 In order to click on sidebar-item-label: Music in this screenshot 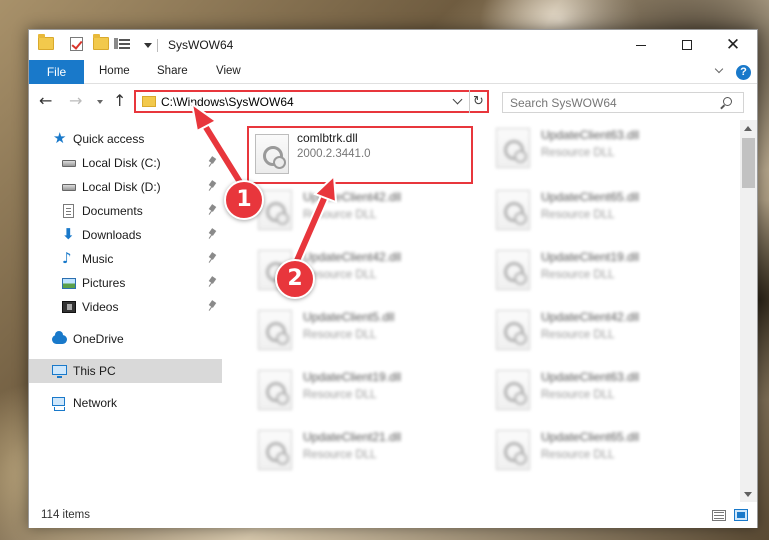, I will do `click(98, 259)`.